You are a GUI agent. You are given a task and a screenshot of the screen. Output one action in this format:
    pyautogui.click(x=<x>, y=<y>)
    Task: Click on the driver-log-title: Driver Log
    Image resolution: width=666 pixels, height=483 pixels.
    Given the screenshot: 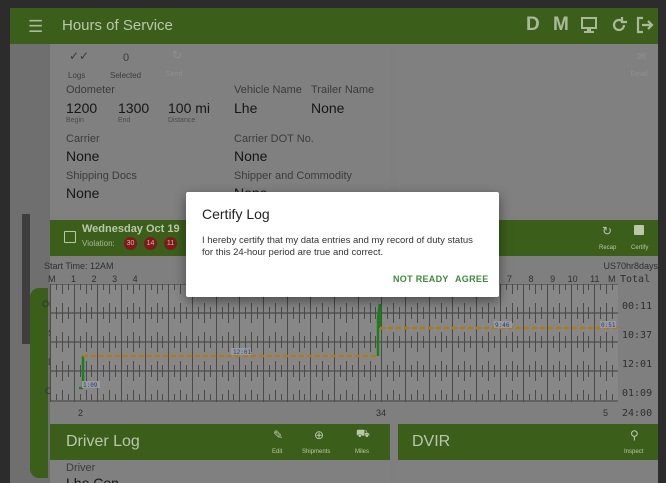 What is the action you would take?
    pyautogui.click(x=103, y=441)
    